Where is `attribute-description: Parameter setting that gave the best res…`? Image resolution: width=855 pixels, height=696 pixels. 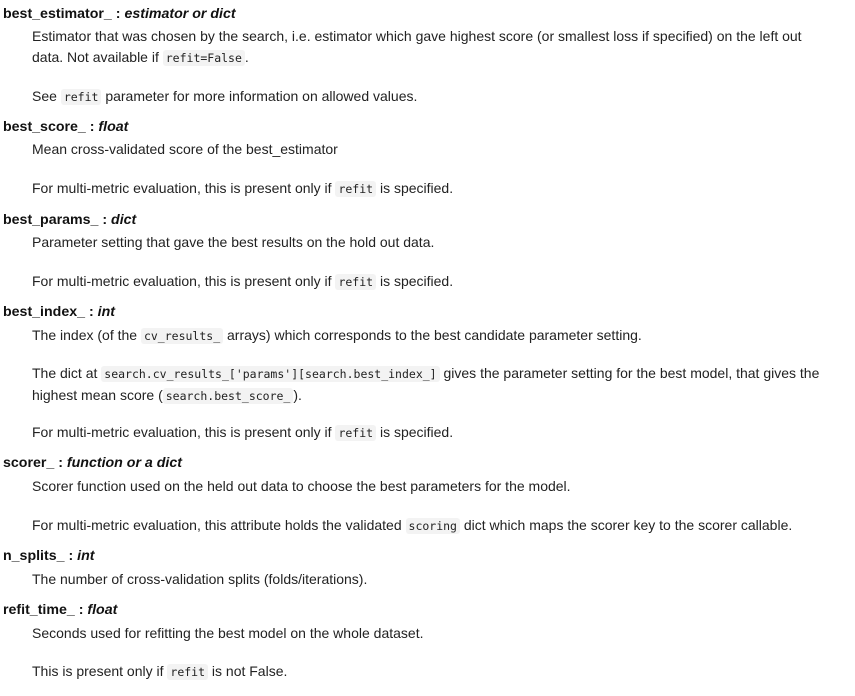 attribute-description: Parameter setting that gave the best res… is located at coordinates (432, 242).